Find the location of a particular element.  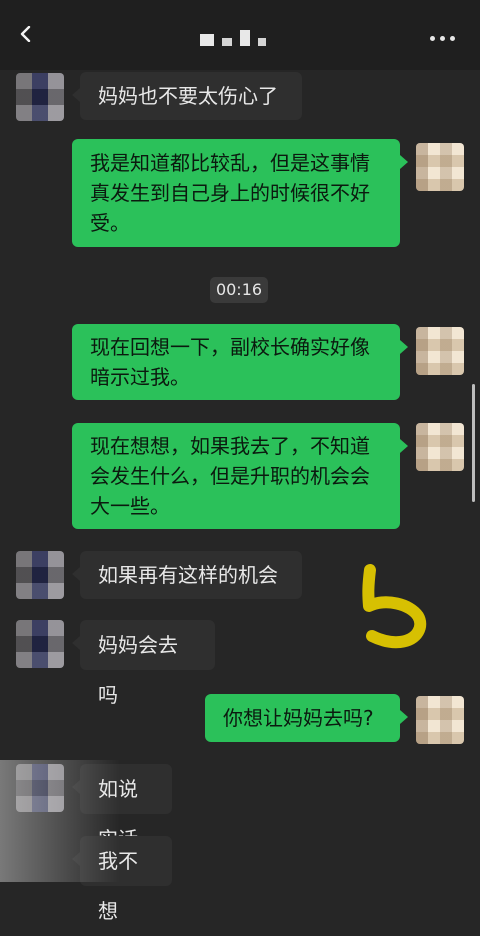

message-bubble: 现在回想一下，副校长确实好像 暗示过我。 is located at coordinates (240, 362).